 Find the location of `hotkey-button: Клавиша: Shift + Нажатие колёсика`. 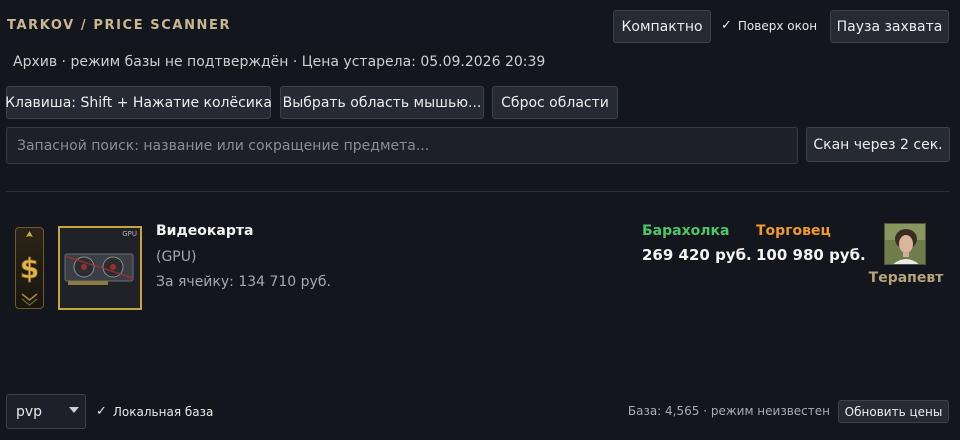

hotkey-button: Клавиша: Shift + Нажатие колёсика is located at coordinates (138, 102).